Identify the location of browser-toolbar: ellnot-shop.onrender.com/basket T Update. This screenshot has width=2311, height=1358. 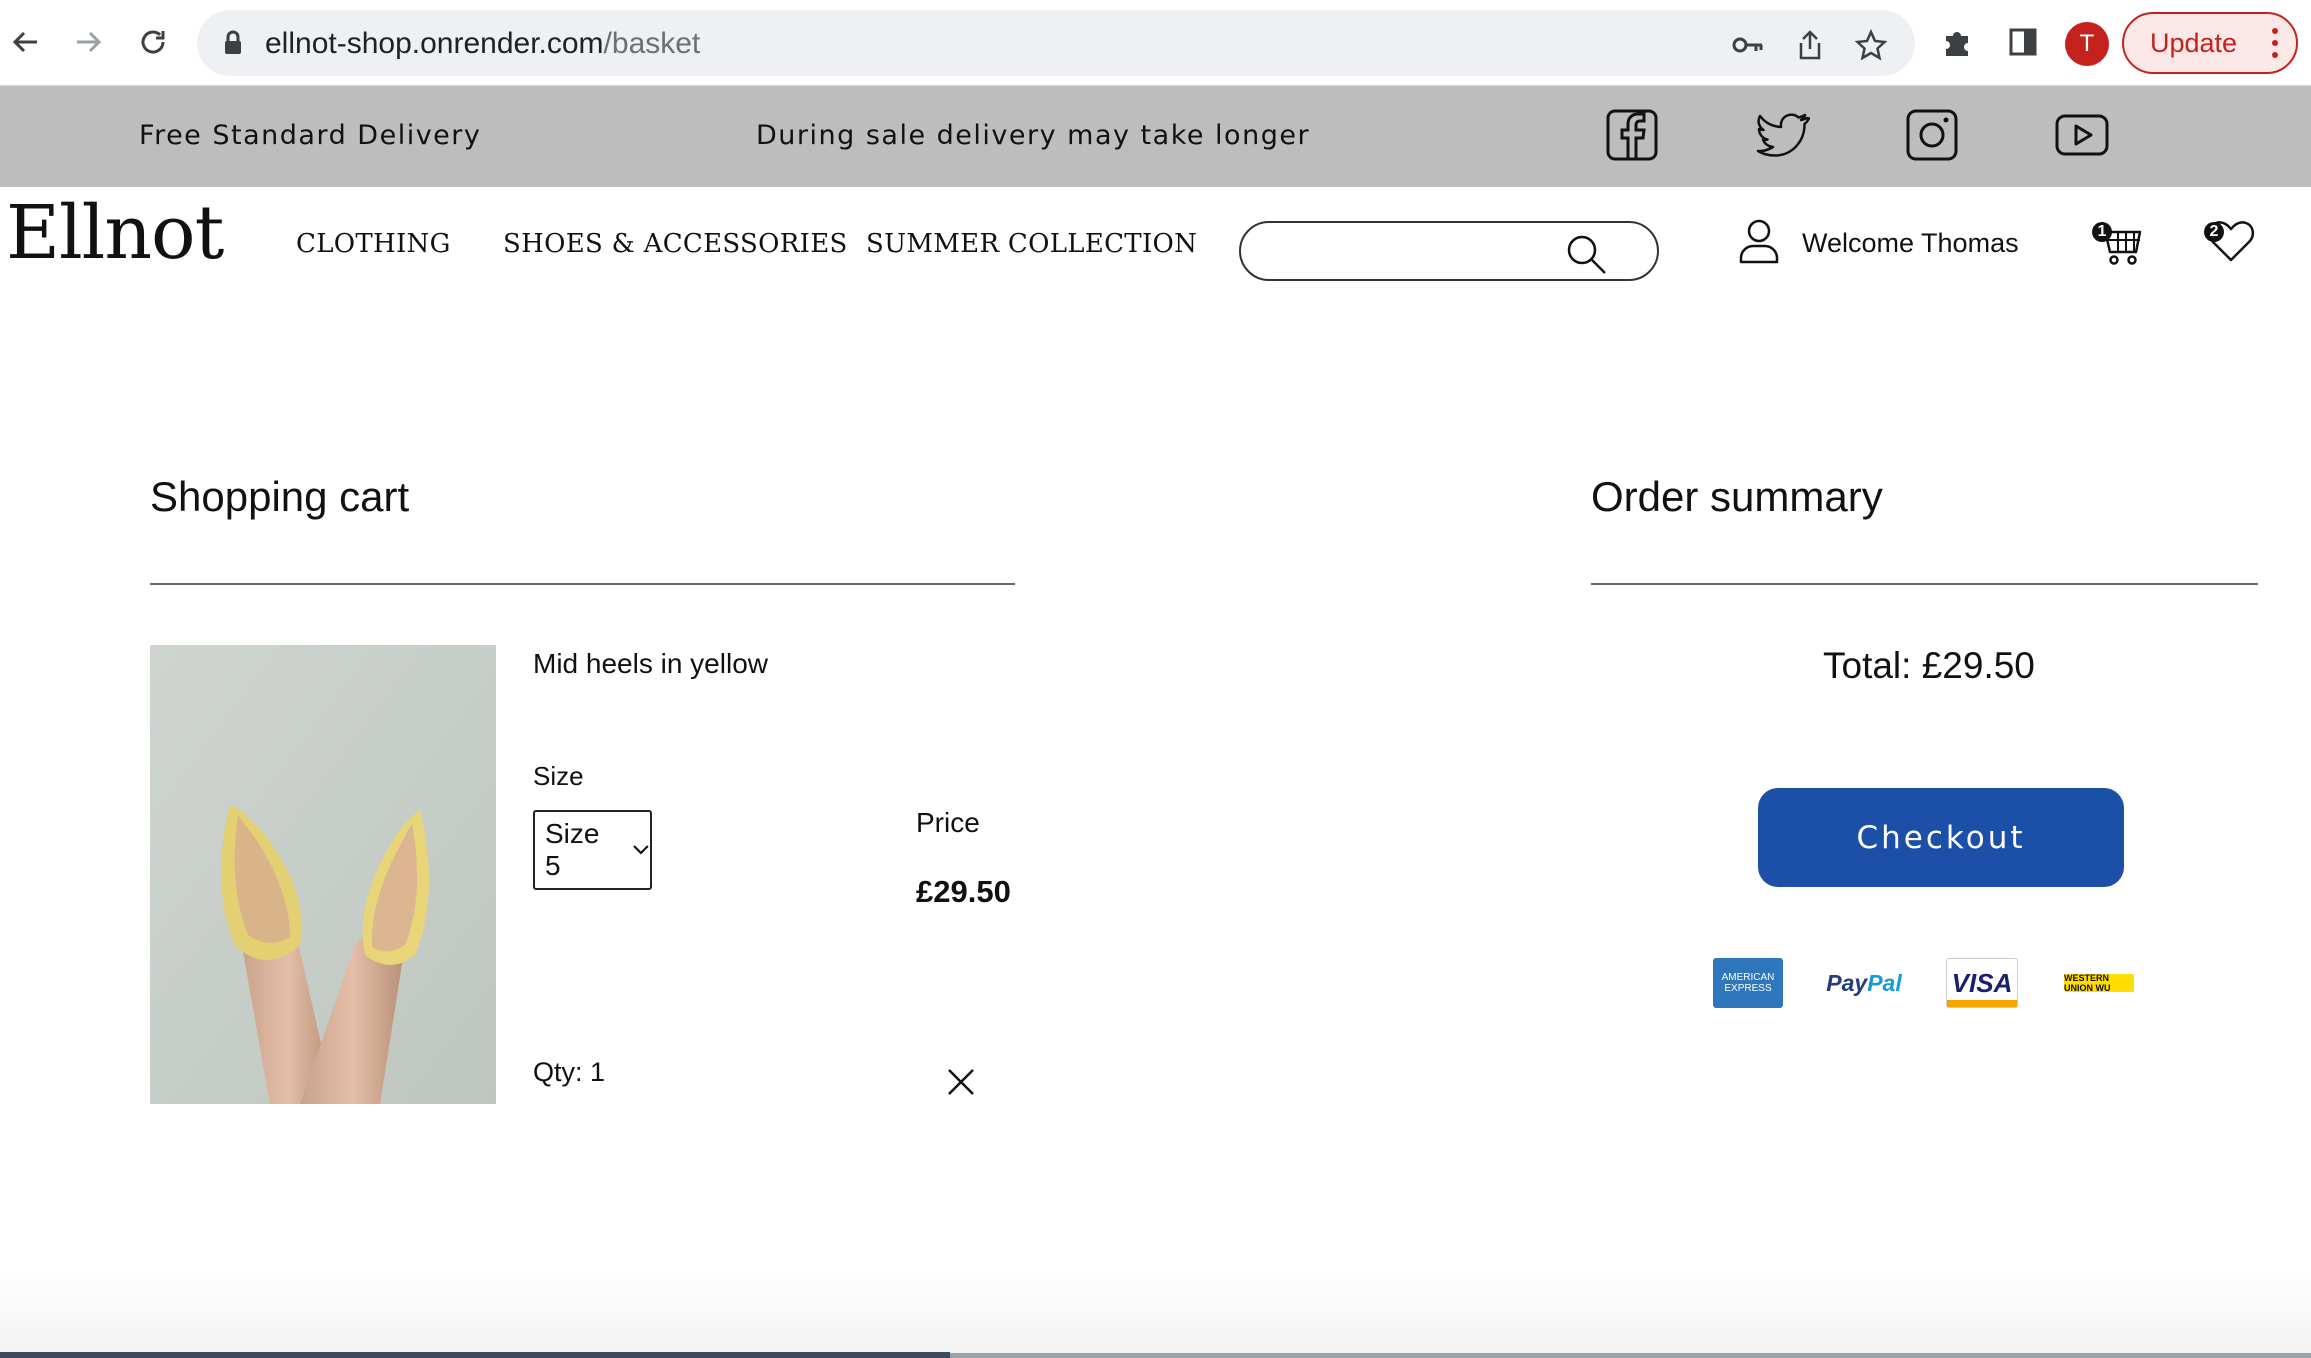
(1155, 43).